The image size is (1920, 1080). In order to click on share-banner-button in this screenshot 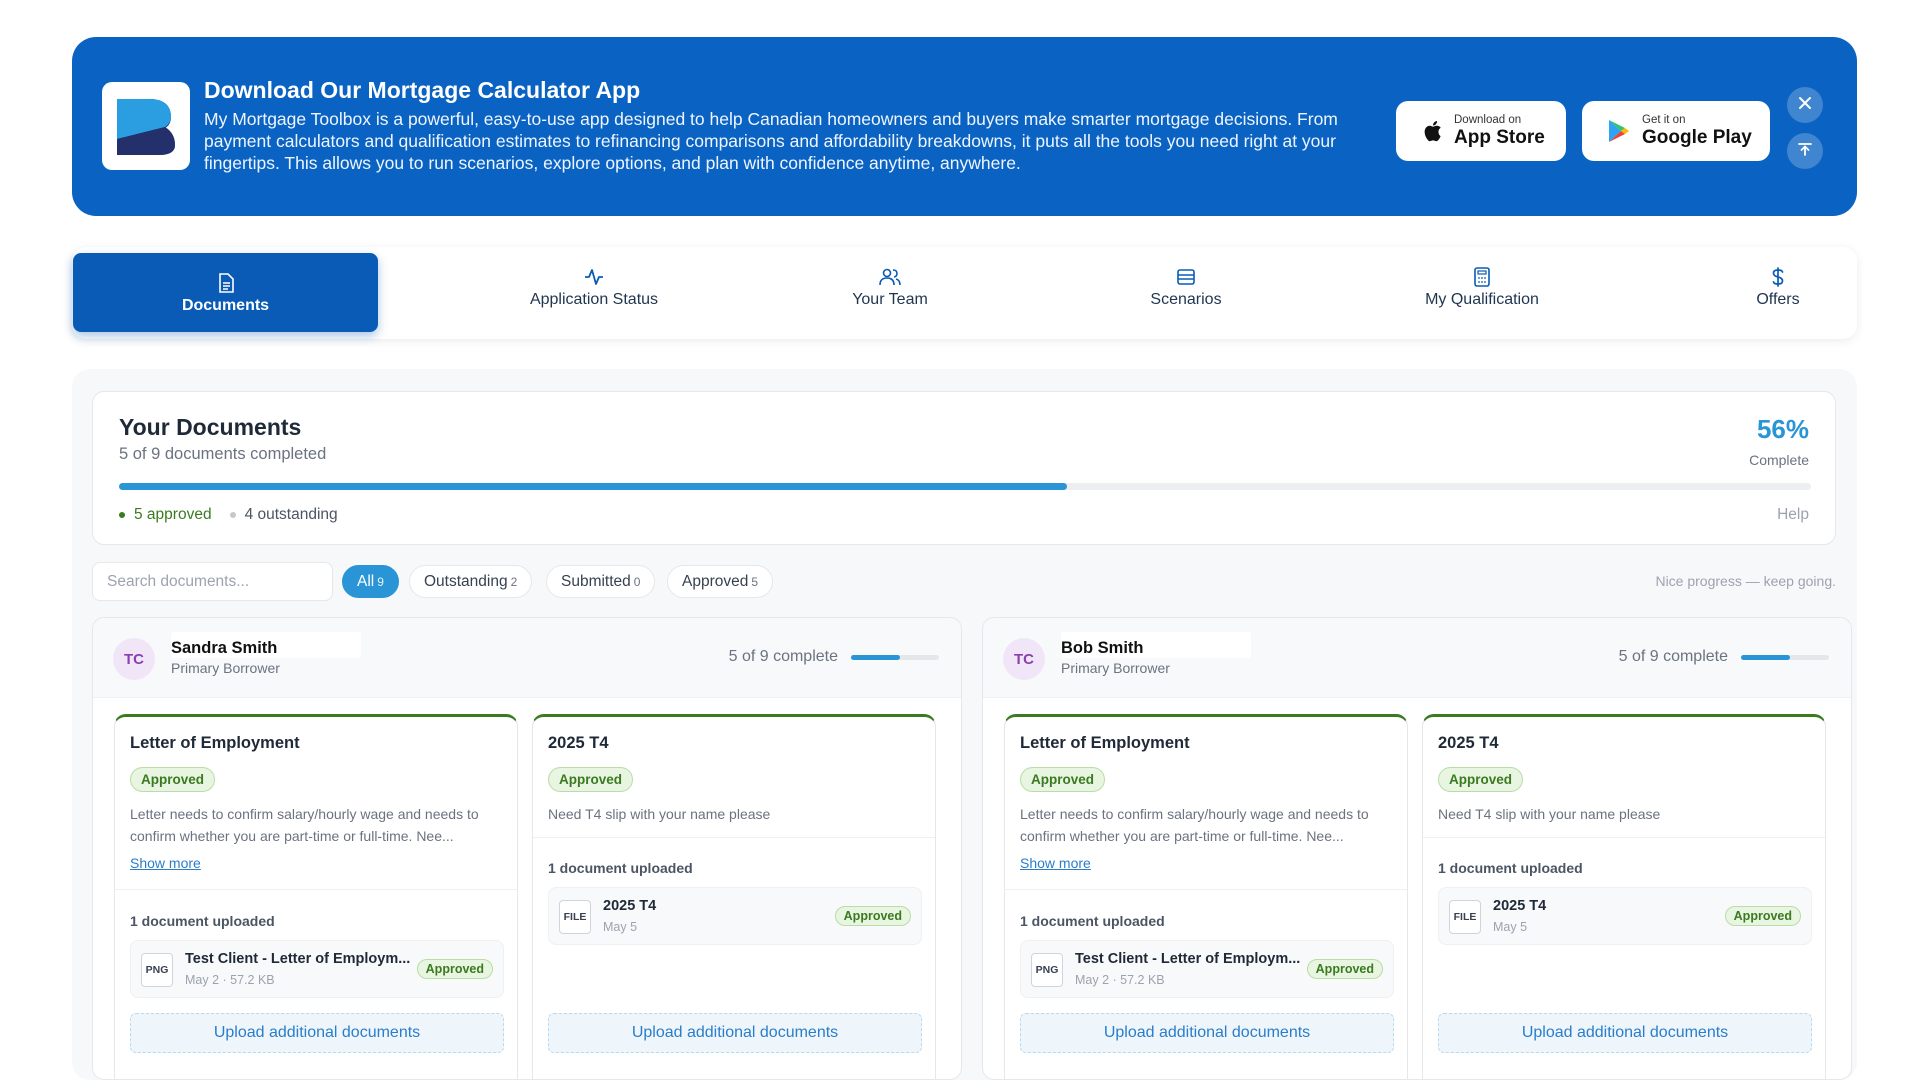, I will do `click(1805, 151)`.